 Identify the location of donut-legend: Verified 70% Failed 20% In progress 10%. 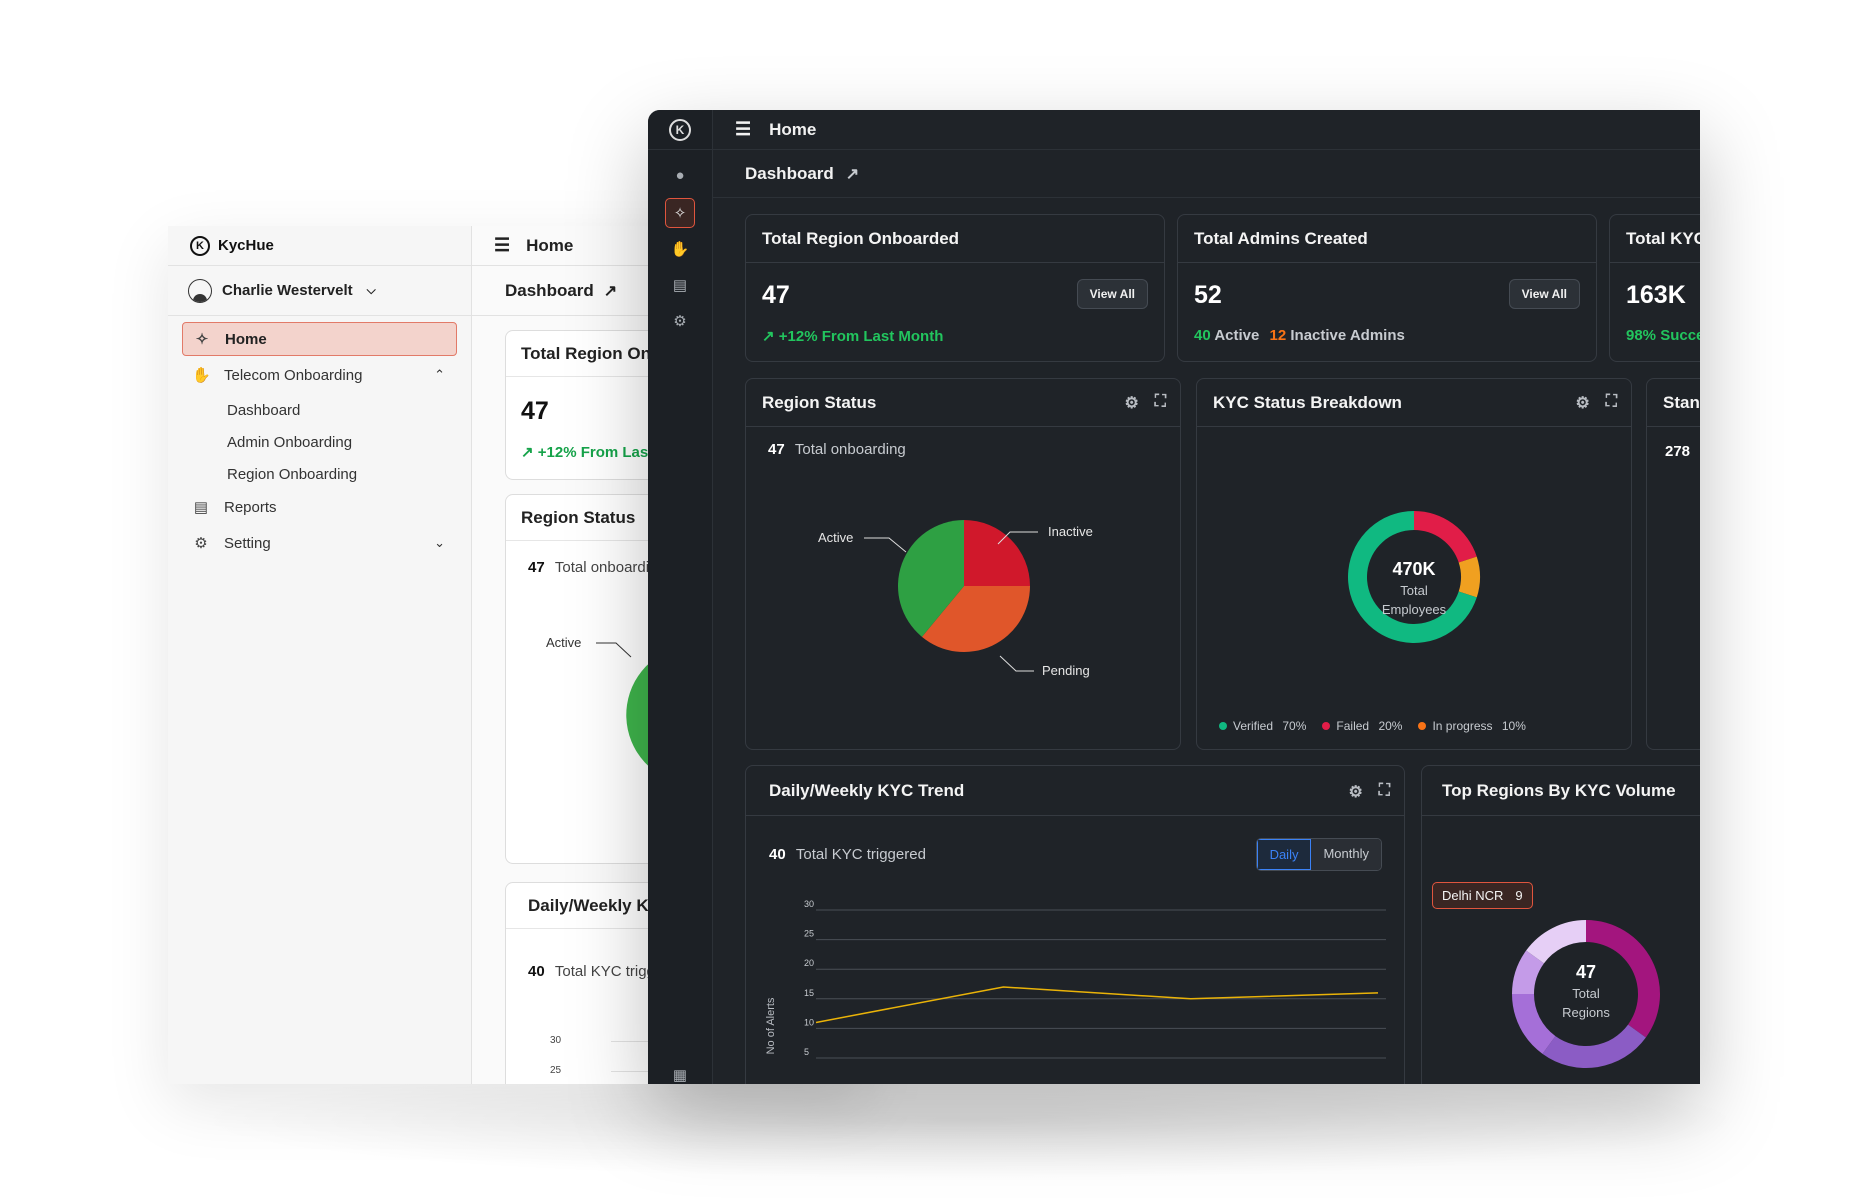
(1372, 726).